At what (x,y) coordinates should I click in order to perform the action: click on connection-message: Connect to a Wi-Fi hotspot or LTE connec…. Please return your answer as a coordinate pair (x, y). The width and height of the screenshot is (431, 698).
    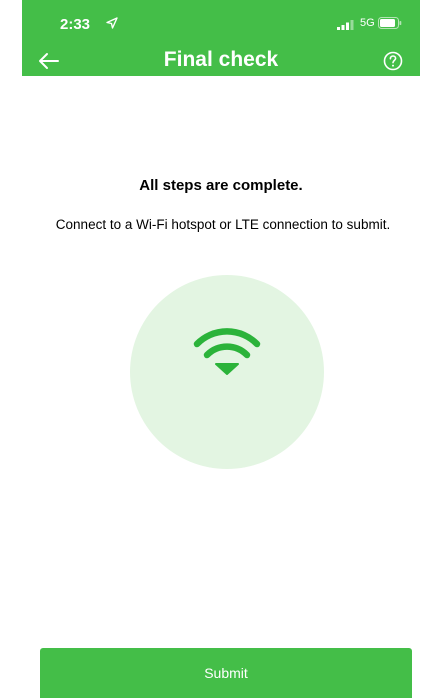
    Looking at the image, I should click on (223, 224).